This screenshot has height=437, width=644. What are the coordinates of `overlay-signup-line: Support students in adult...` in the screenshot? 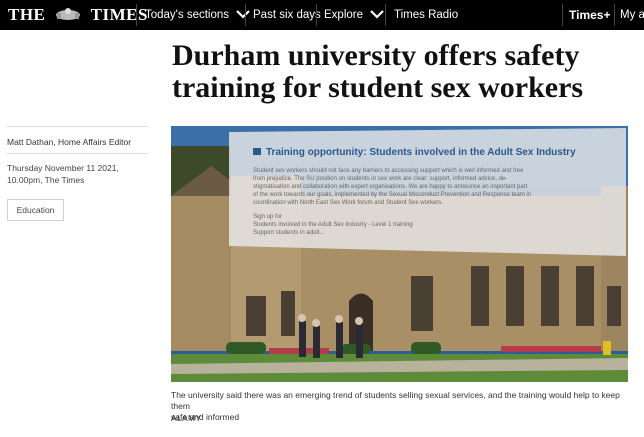 It's located at (289, 233).